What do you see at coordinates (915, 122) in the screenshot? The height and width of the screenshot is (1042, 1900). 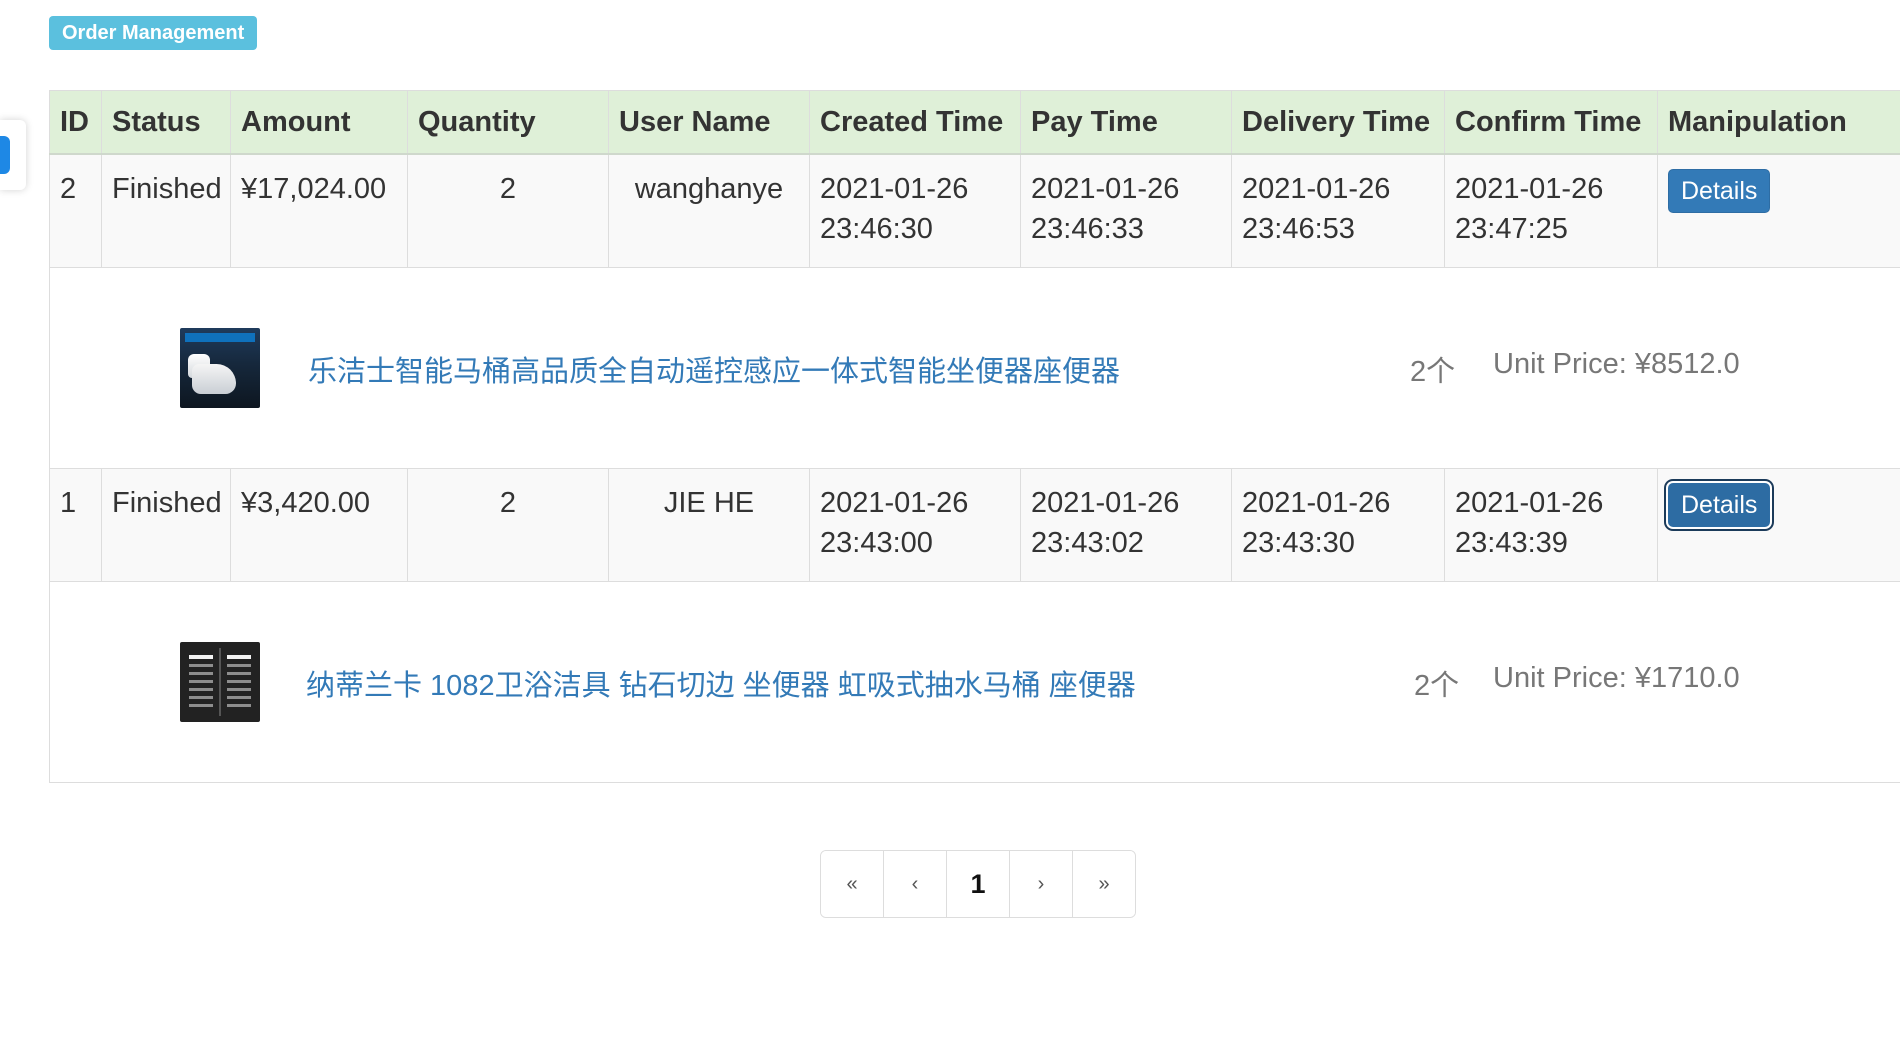 I see `column-header-created-time: Created Time` at bounding box center [915, 122].